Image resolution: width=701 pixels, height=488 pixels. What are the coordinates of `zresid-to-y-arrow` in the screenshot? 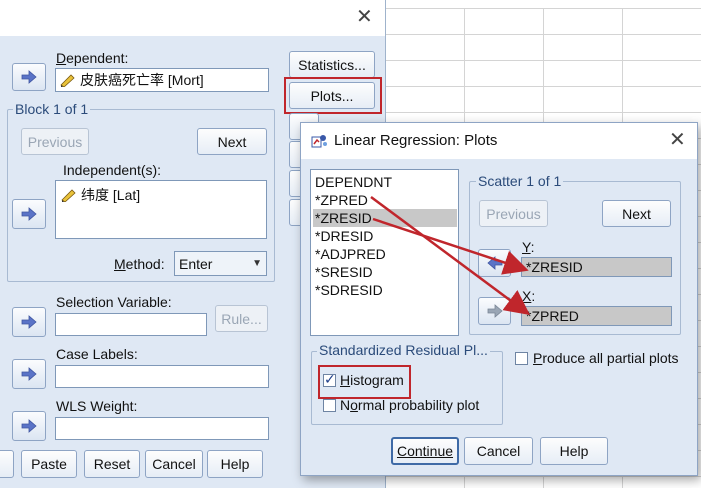 It's located at (450, 246).